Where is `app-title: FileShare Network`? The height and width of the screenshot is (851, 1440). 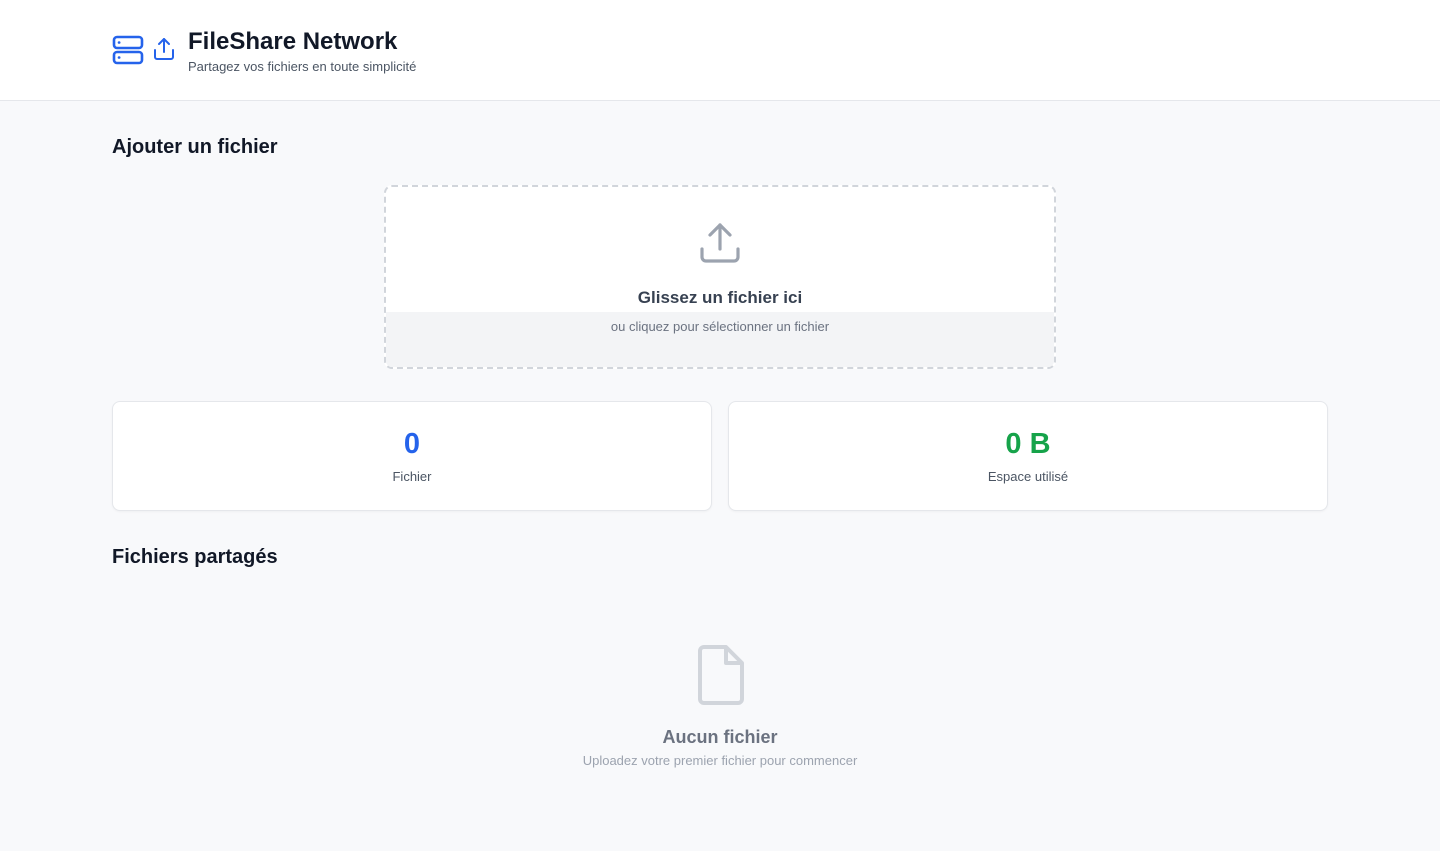 app-title: FileShare Network is located at coordinates (293, 41).